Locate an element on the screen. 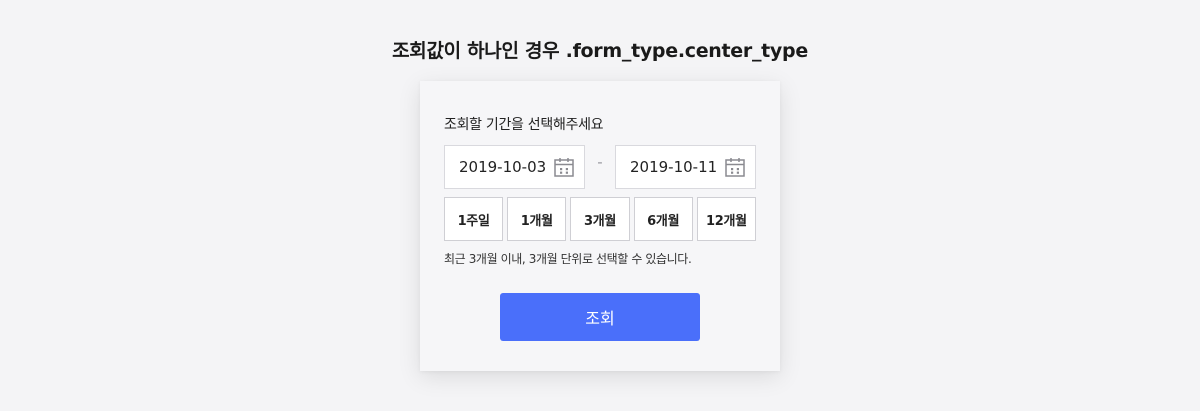 The height and width of the screenshot is (411, 1200). end-date-field: 2019-10-11 is located at coordinates (685, 167).